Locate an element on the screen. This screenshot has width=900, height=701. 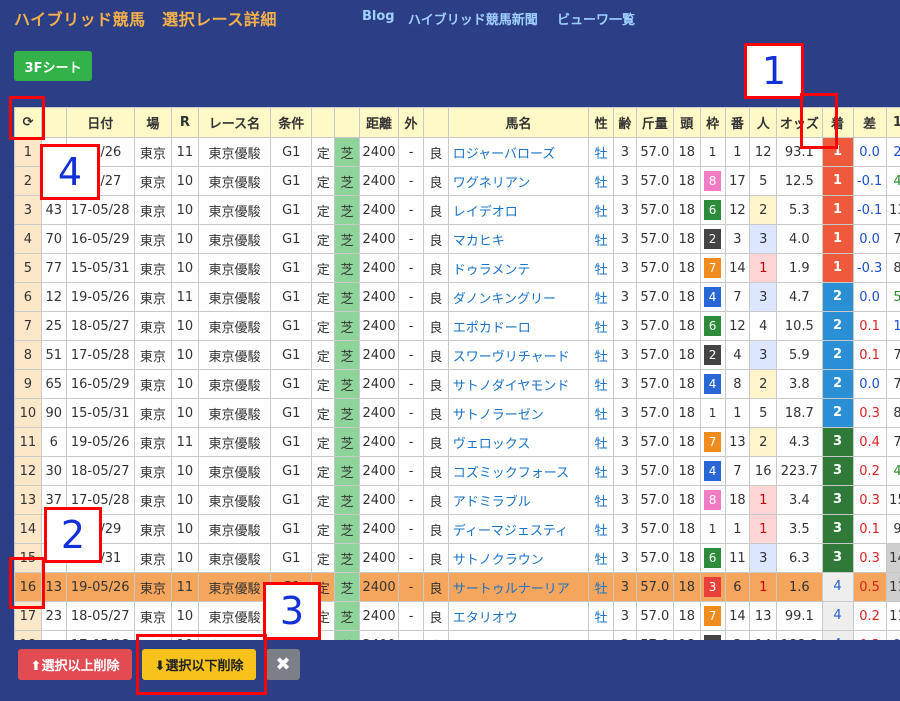
race-grade: G1 is located at coordinates (291, 268).